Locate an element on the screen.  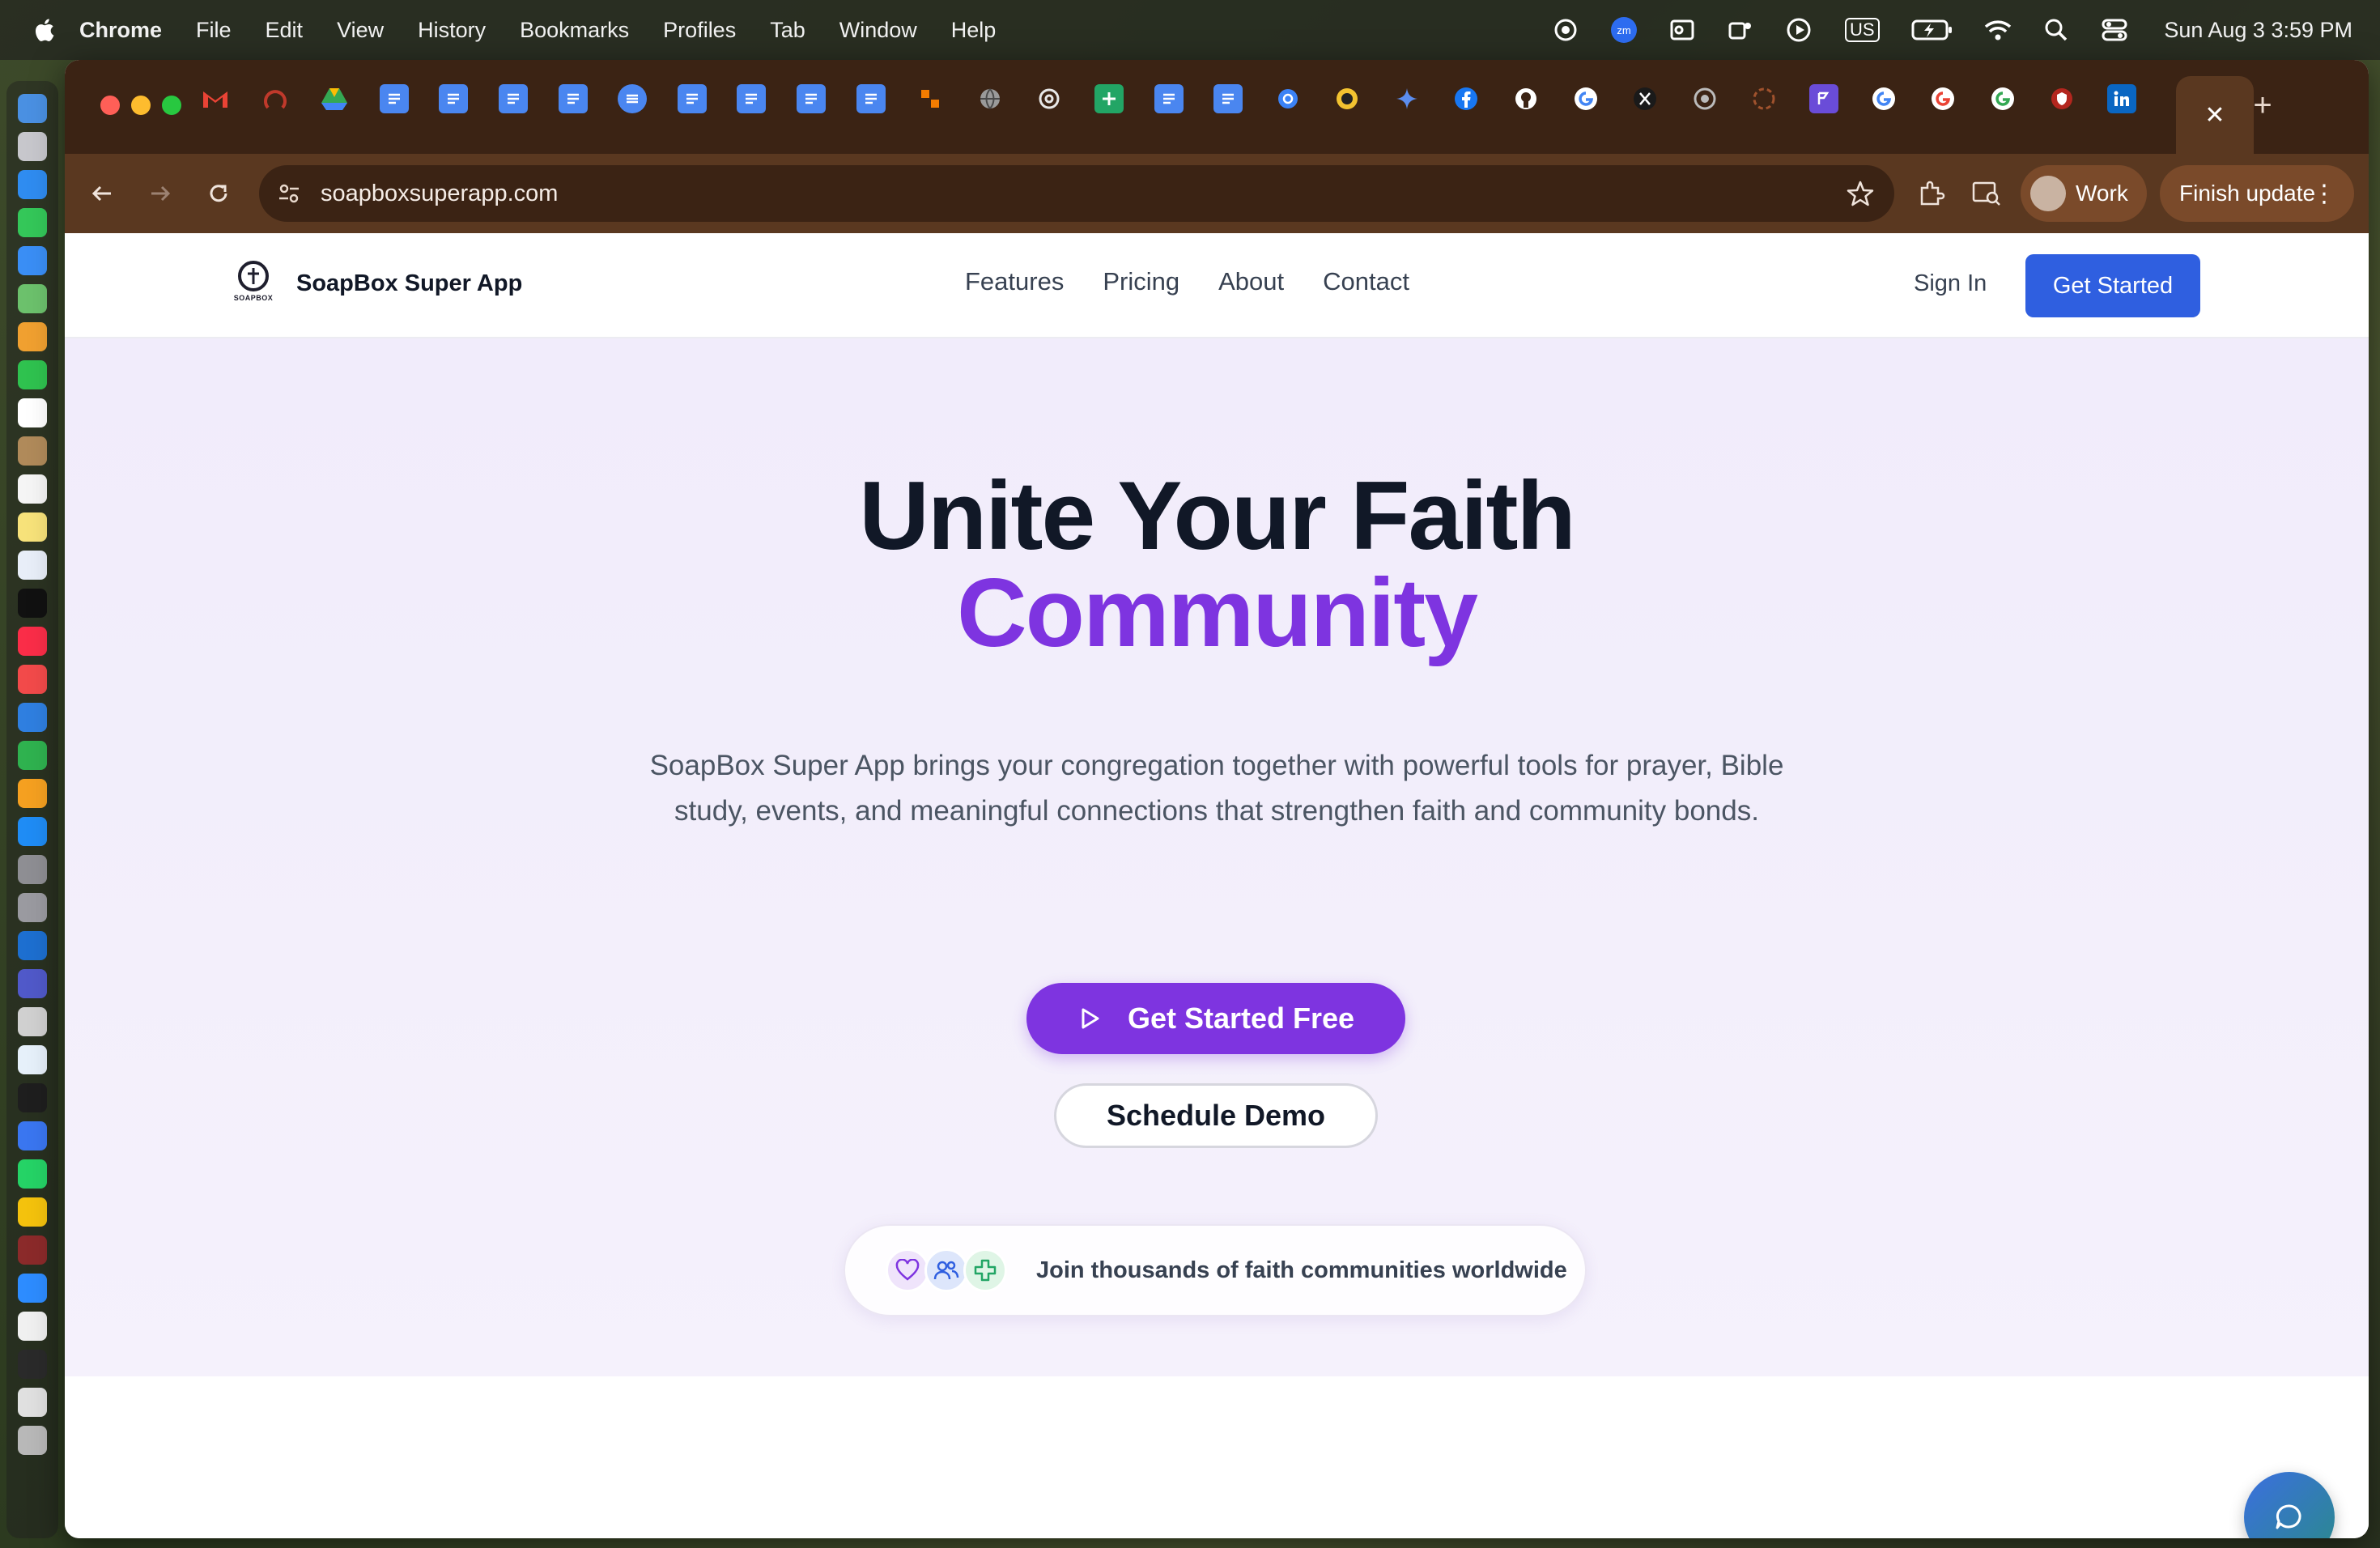
tab-search-icon is located at coordinates (1986, 193).